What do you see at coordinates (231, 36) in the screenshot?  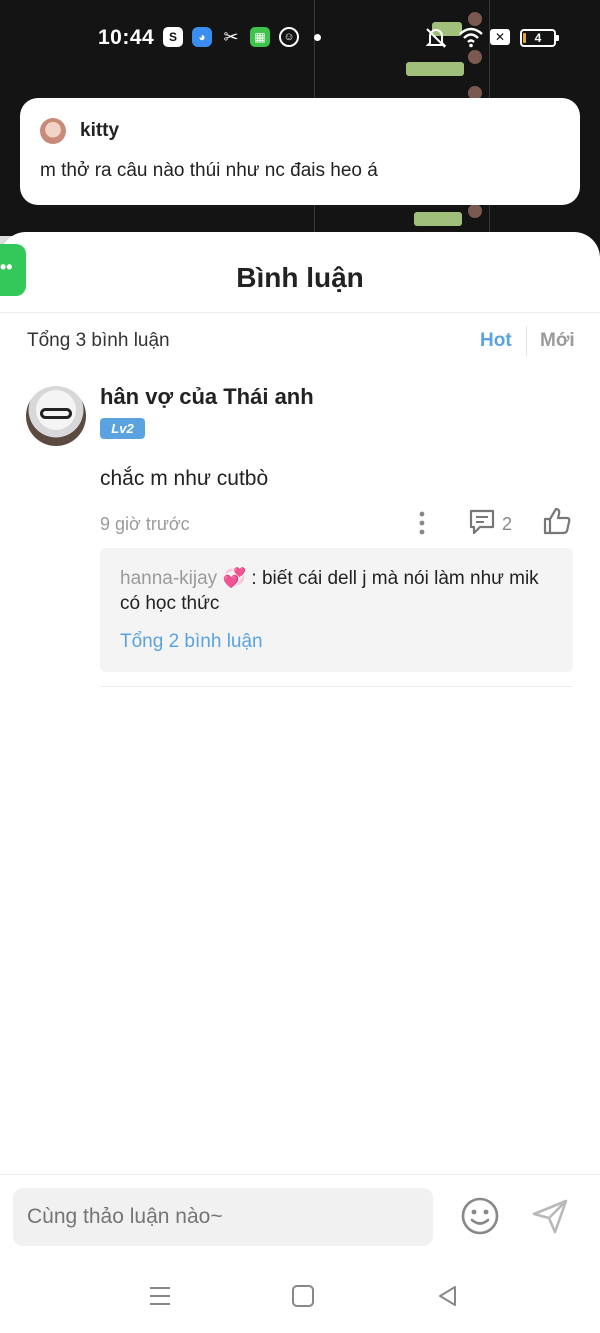 I see `capcut-icon: ✂` at bounding box center [231, 36].